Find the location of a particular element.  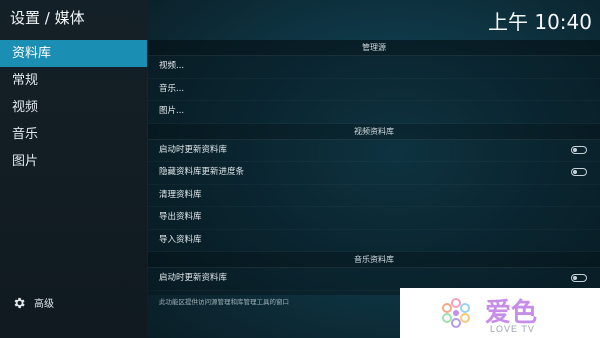

sidebar-item-videos: 视频 is located at coordinates (73, 107).